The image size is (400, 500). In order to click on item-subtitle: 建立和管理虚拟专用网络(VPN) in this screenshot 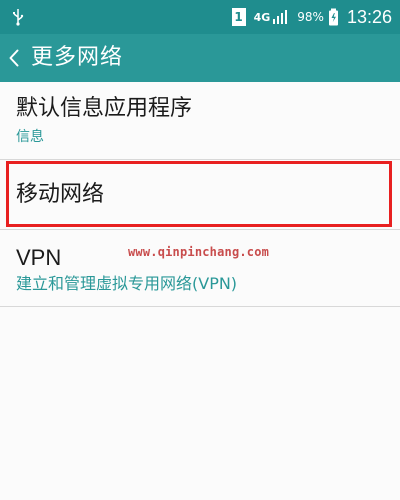, I will do `click(127, 283)`.